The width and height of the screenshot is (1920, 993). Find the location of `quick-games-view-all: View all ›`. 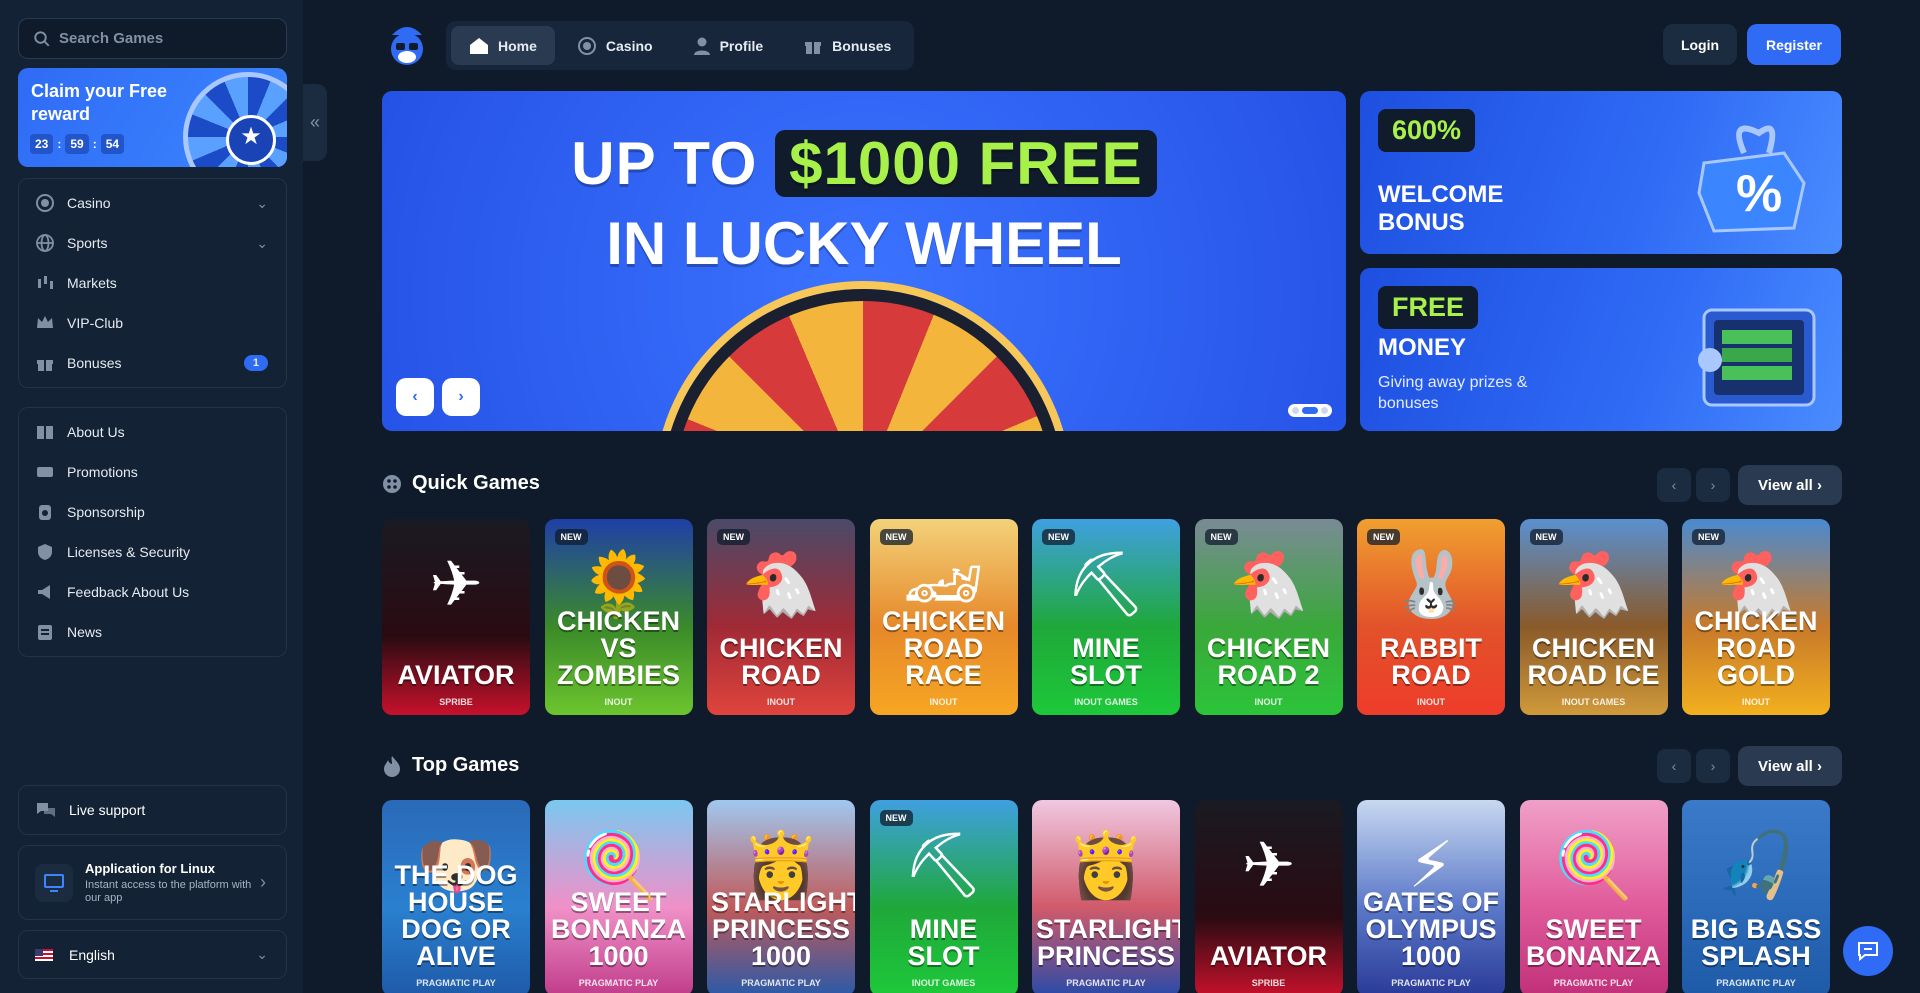

quick-games-view-all: View all › is located at coordinates (1790, 485).